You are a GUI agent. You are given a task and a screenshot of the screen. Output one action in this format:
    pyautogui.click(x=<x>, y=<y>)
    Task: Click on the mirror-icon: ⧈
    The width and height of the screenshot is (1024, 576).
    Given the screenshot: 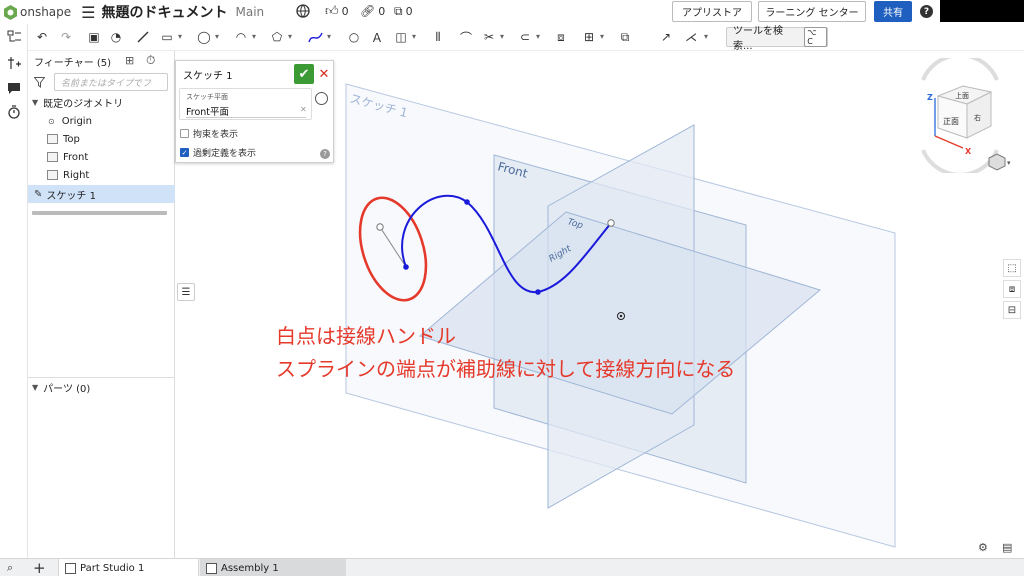 What is the action you would take?
    pyautogui.click(x=561, y=37)
    